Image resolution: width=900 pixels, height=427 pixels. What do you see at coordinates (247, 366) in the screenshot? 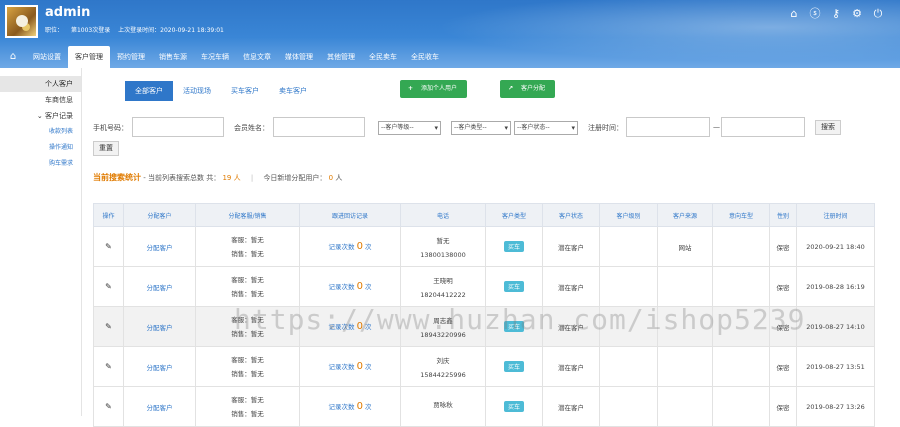
I see `staff-cell: 客服：暂无 销售：暂无` at bounding box center [247, 366].